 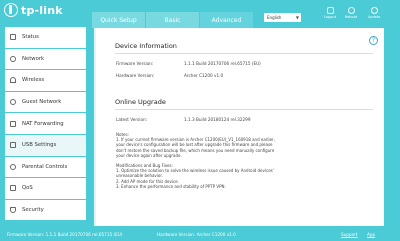 I want to click on network-icon, so click(x=13, y=58).